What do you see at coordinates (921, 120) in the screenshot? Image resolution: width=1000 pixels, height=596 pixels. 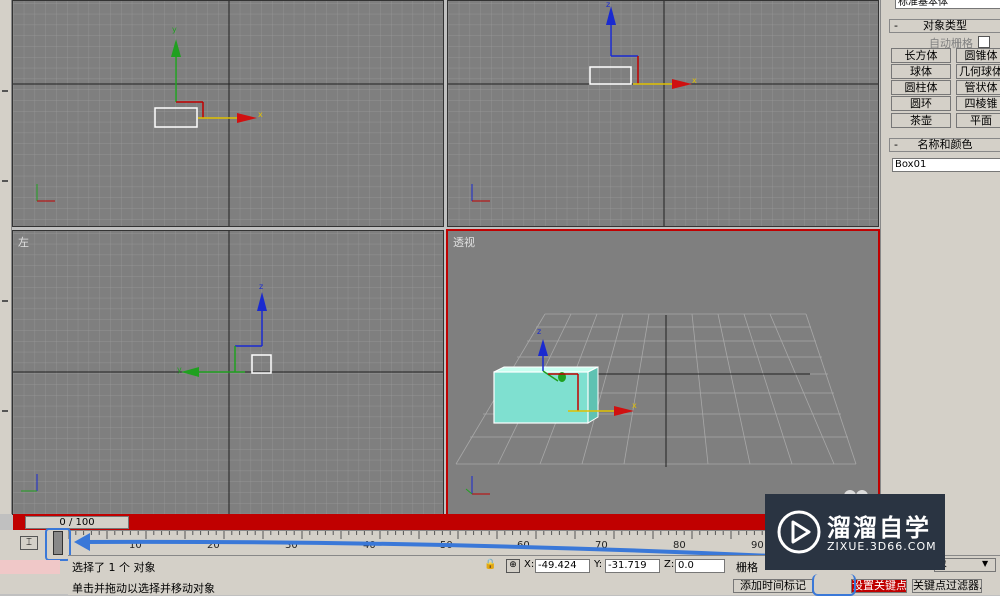 I see `create-teapot-button: 茶壶` at bounding box center [921, 120].